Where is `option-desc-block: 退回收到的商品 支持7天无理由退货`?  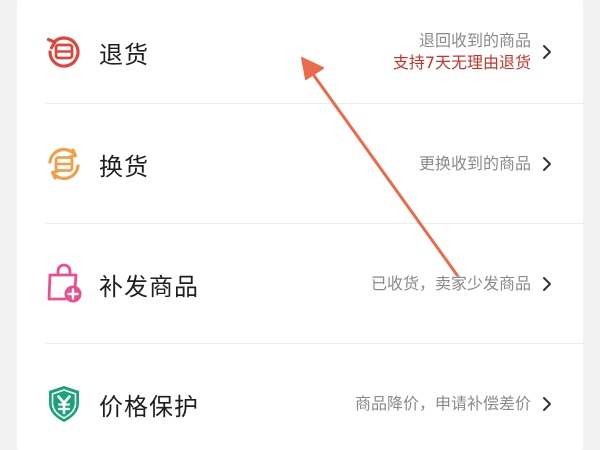
option-desc-block: 退回收到的商品 支持7天无理由退货 is located at coordinates (462, 52).